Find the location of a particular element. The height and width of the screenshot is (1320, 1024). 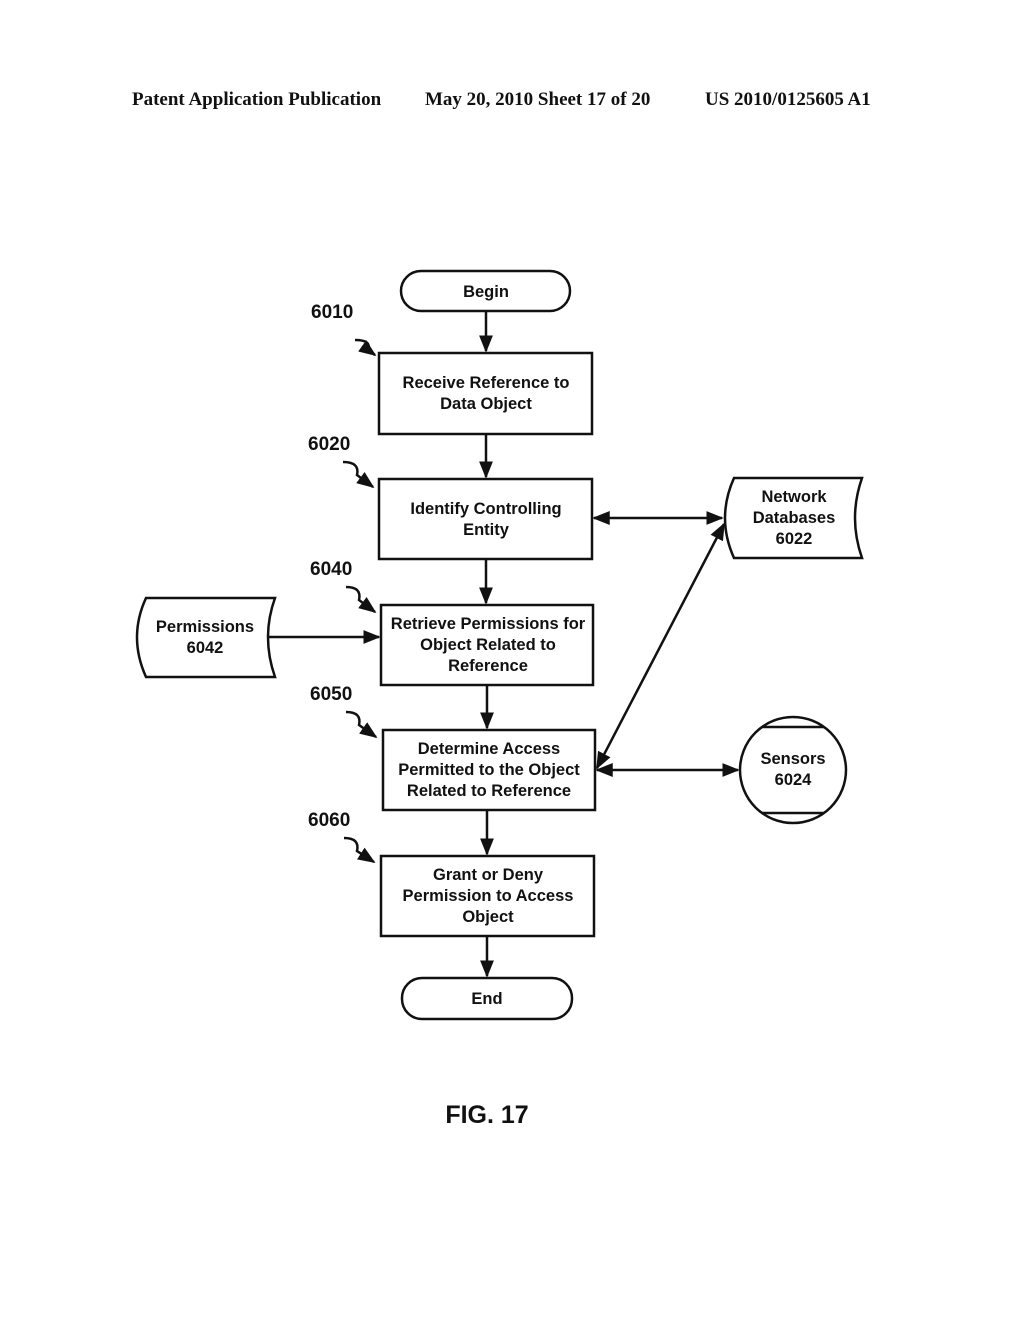

node-begin: Begin is located at coordinates (485, 291).